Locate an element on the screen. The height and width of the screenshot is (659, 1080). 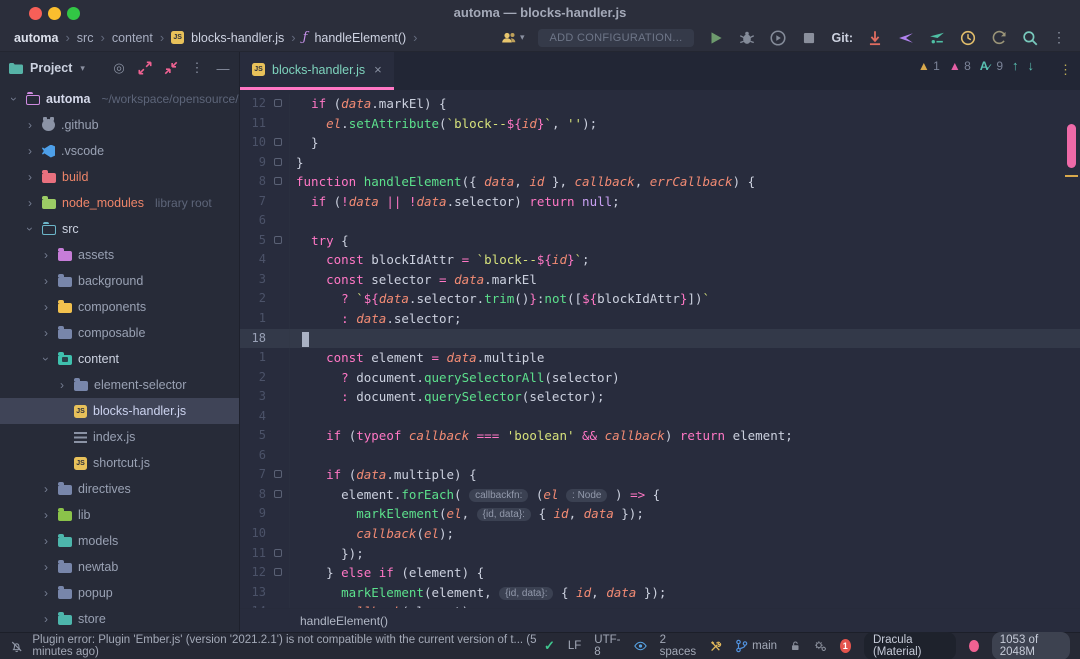
warnings-indicator: ▲ 1 is located at coordinates (929, 66).